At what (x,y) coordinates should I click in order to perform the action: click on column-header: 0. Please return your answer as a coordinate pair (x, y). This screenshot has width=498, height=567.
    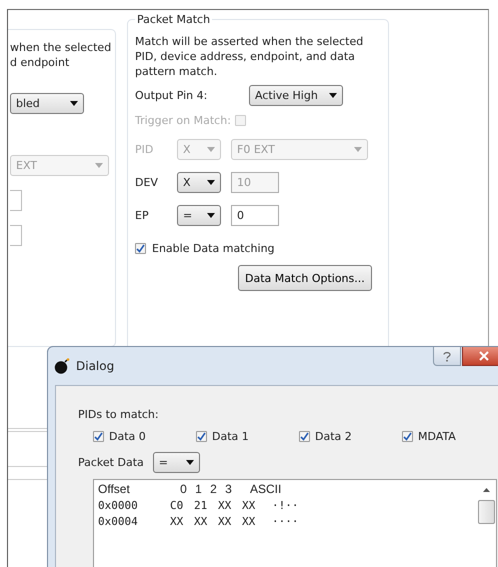
    Looking at the image, I should click on (183, 489).